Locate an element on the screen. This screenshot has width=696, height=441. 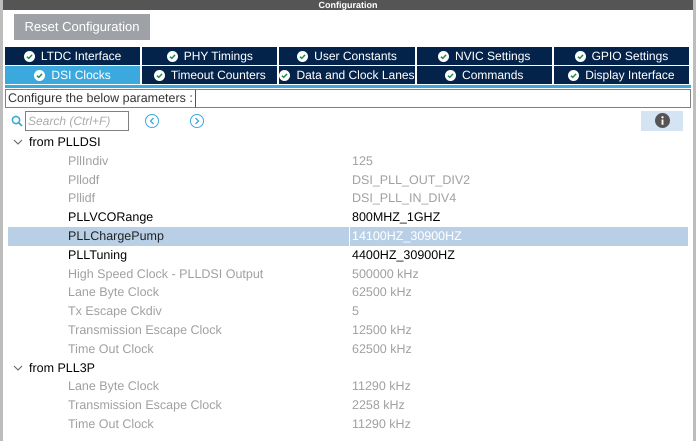
tab: Data and Clock Lanes is located at coordinates (348, 75).